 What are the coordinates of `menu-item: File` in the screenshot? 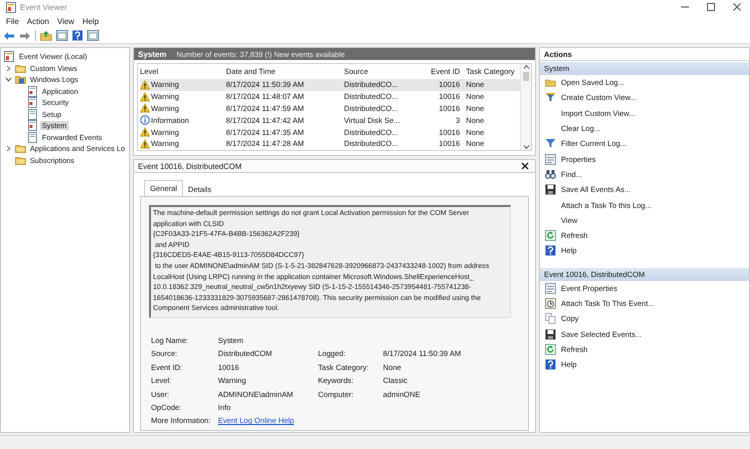 It's located at (14, 21).